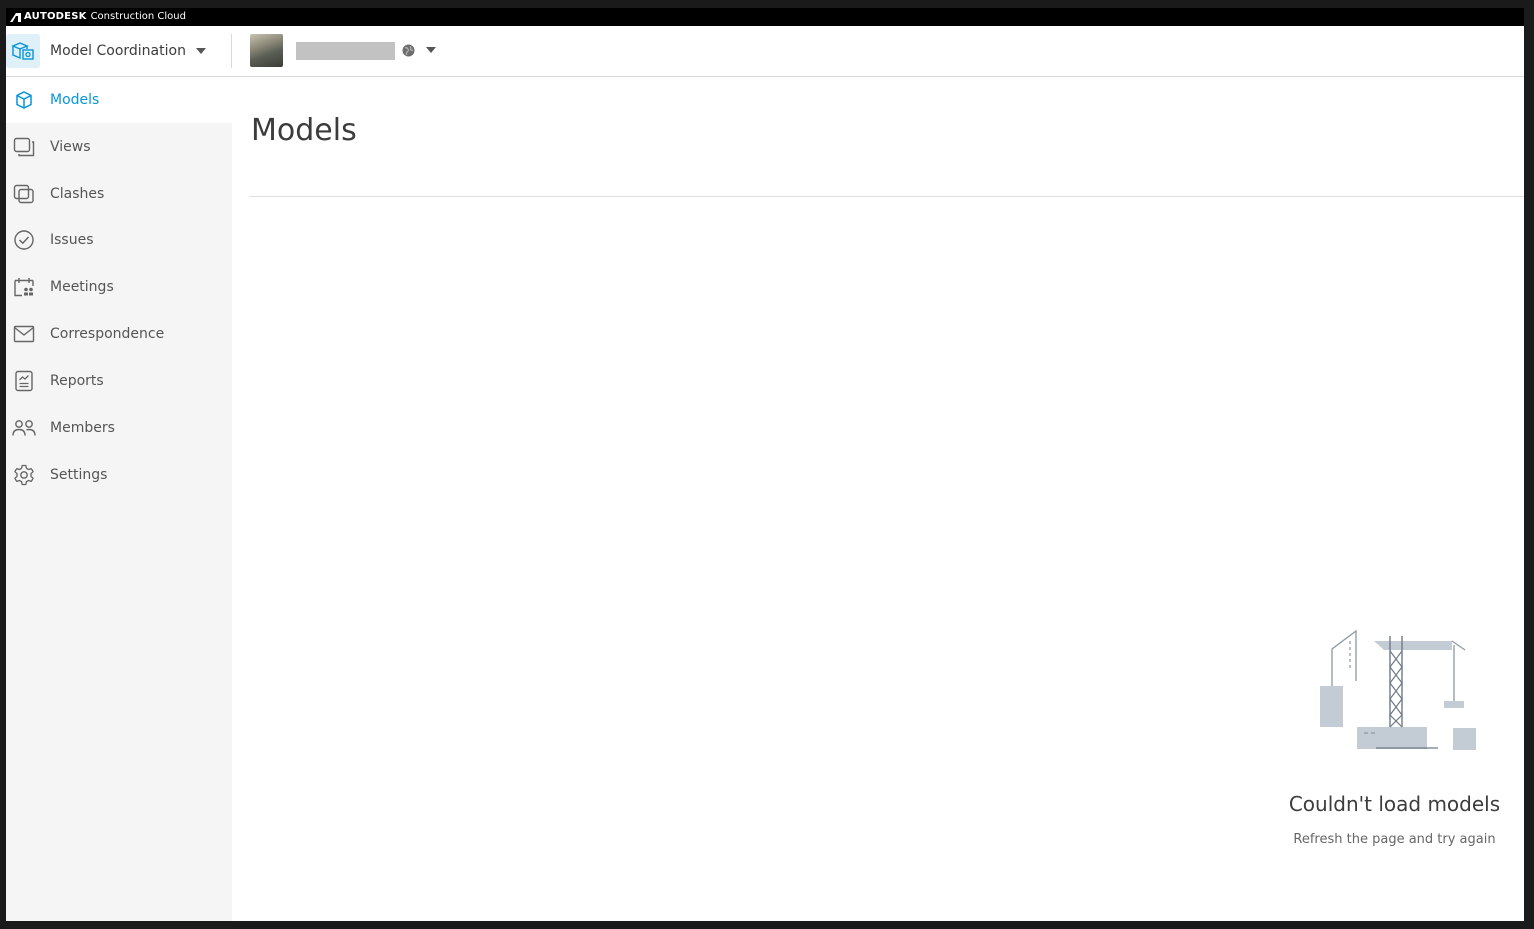 The height and width of the screenshot is (929, 1534). I want to click on sidebar-item-label: Reports, so click(77, 381).